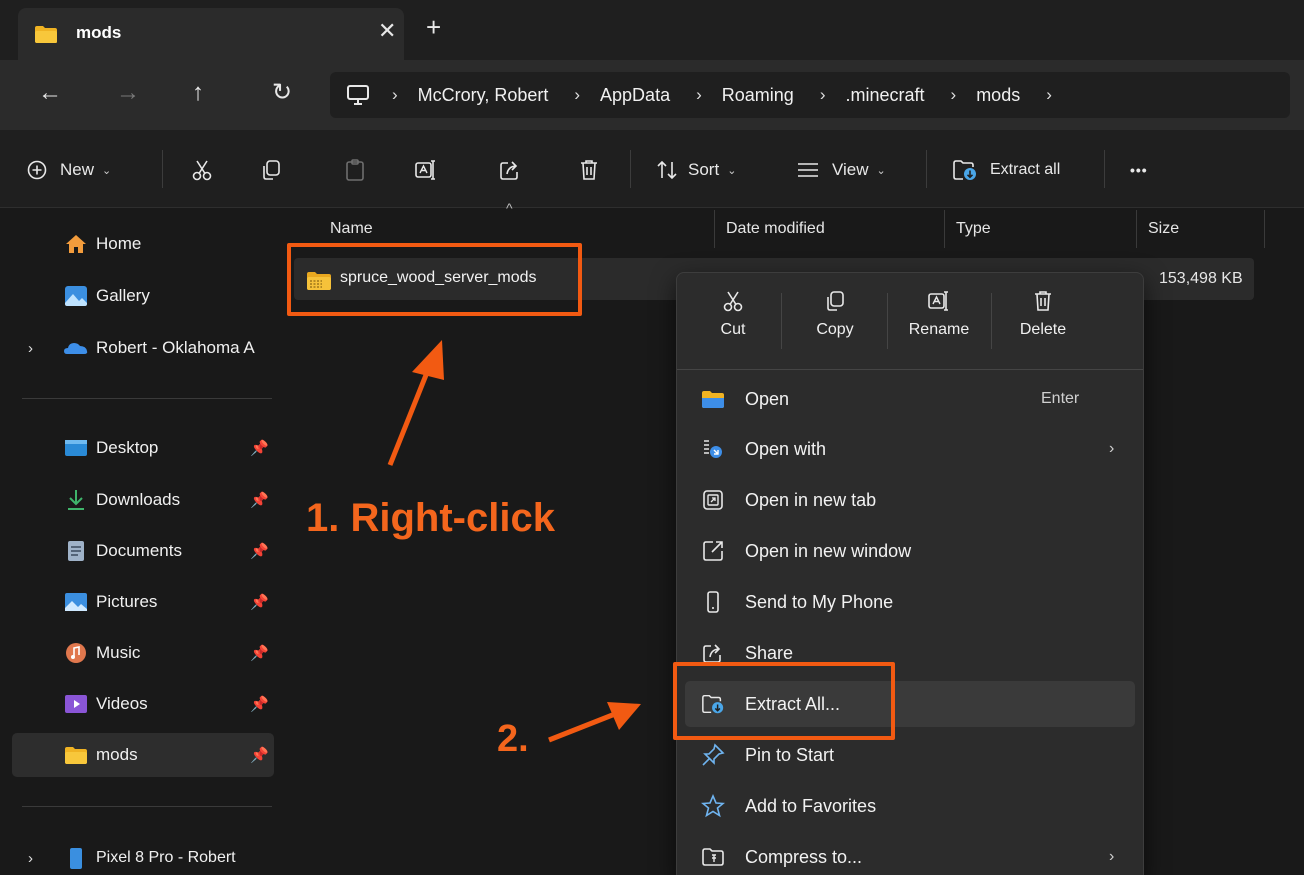 The width and height of the screenshot is (1304, 875). Describe the element at coordinates (910, 854) in the screenshot. I see `menu-item-compress-to: Compress to... ›` at that location.